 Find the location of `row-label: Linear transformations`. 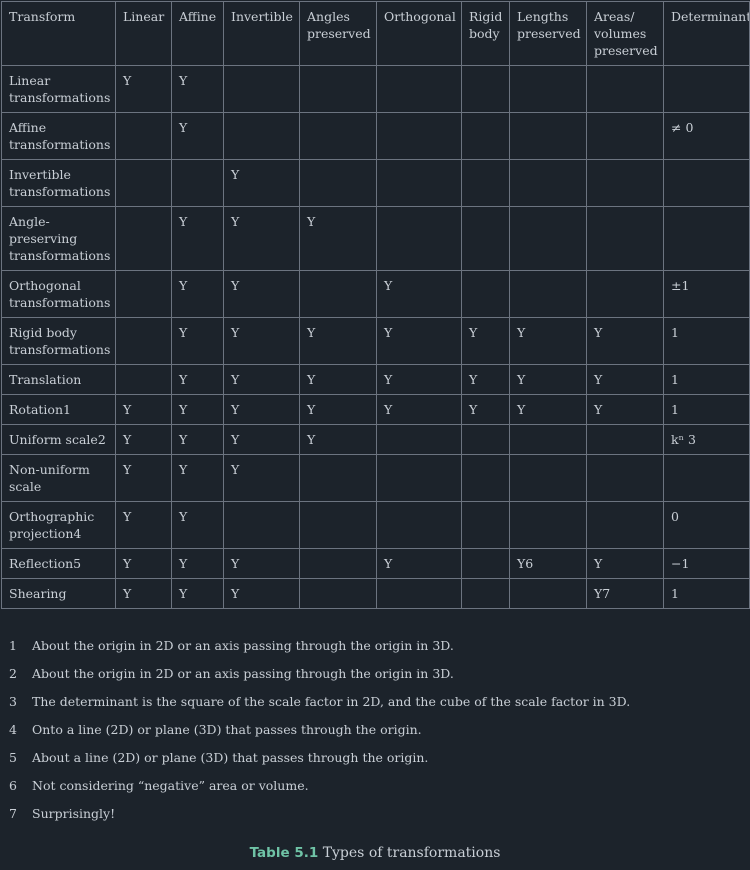

row-label: Linear transformations is located at coordinates (58, 89).